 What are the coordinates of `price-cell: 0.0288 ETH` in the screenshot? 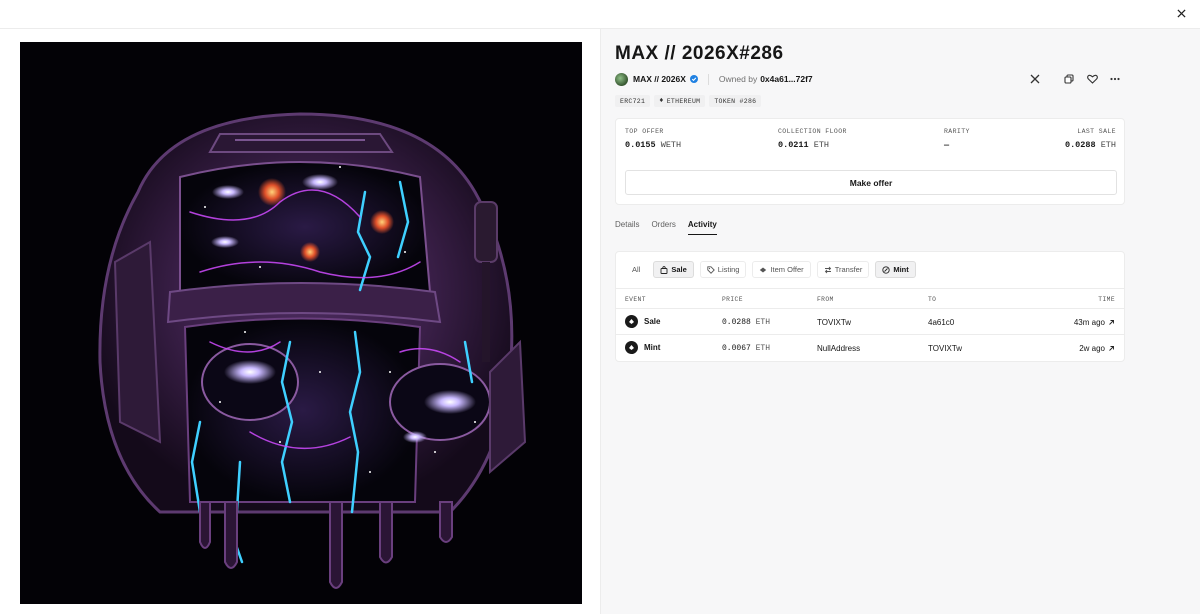 It's located at (746, 322).